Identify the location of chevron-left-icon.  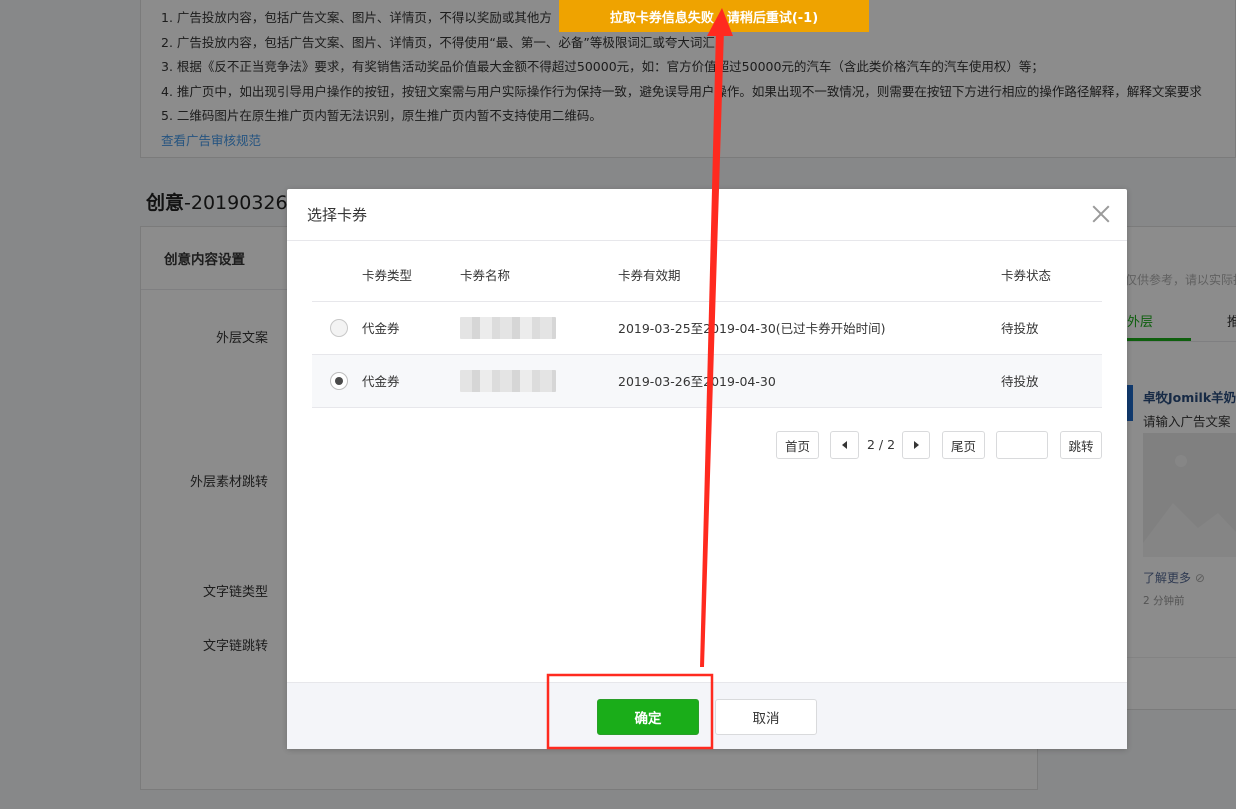
(844, 445).